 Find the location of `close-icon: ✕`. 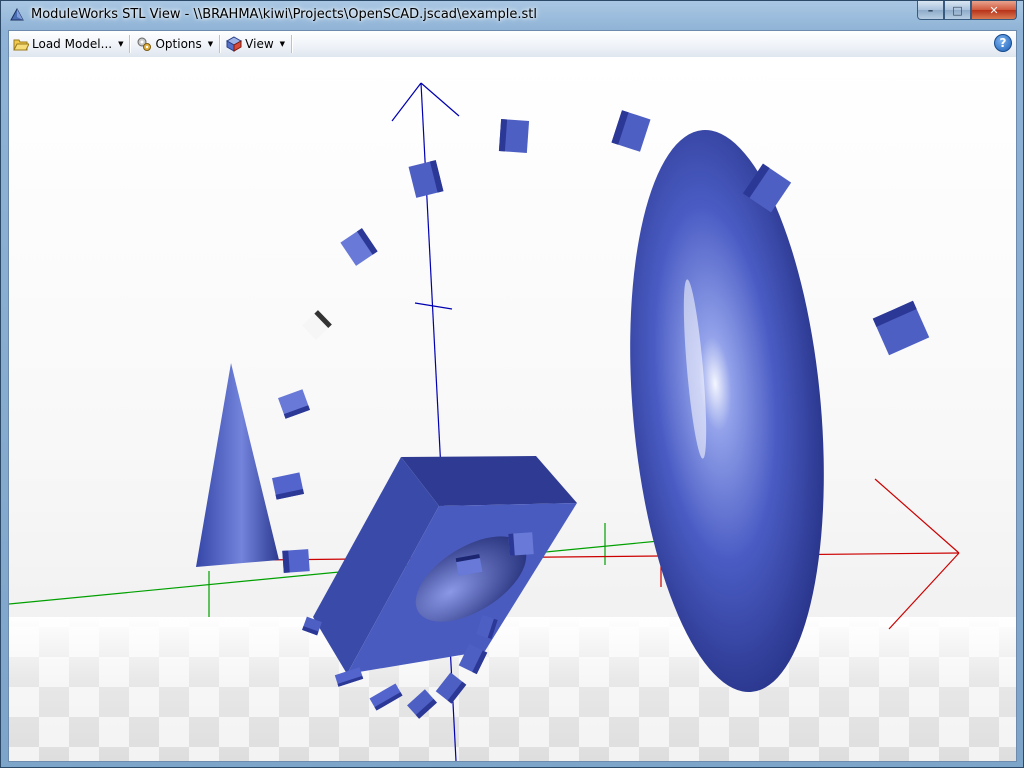

close-icon: ✕ is located at coordinates (994, 10).